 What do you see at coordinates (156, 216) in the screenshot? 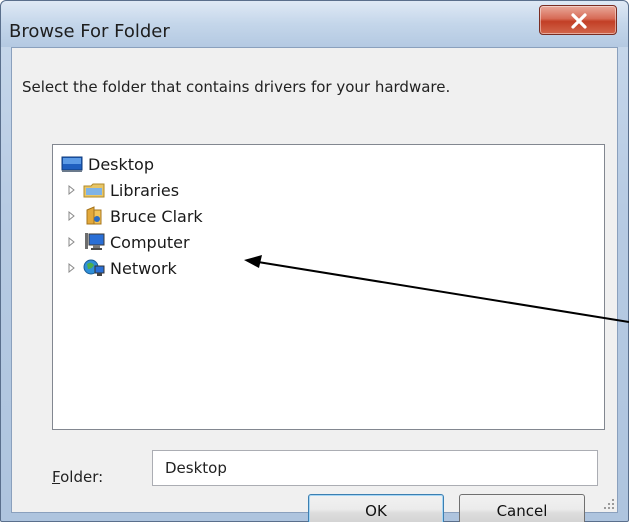
I see `tree-item-label: Bruce Clark` at bounding box center [156, 216].